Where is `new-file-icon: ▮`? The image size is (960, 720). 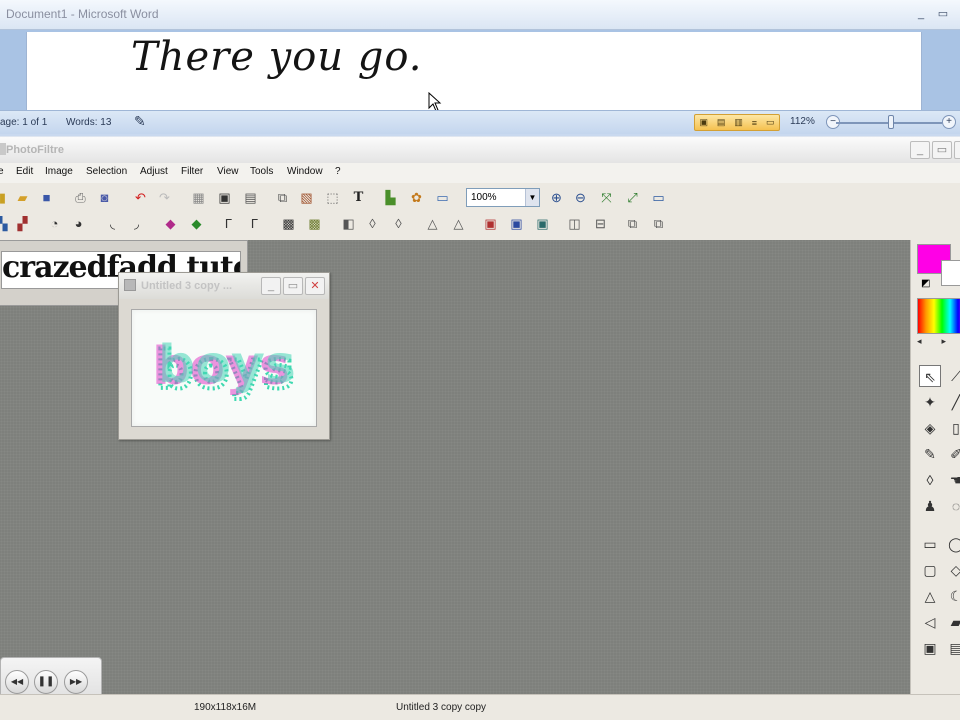 new-file-icon: ▮ is located at coordinates (5, 197).